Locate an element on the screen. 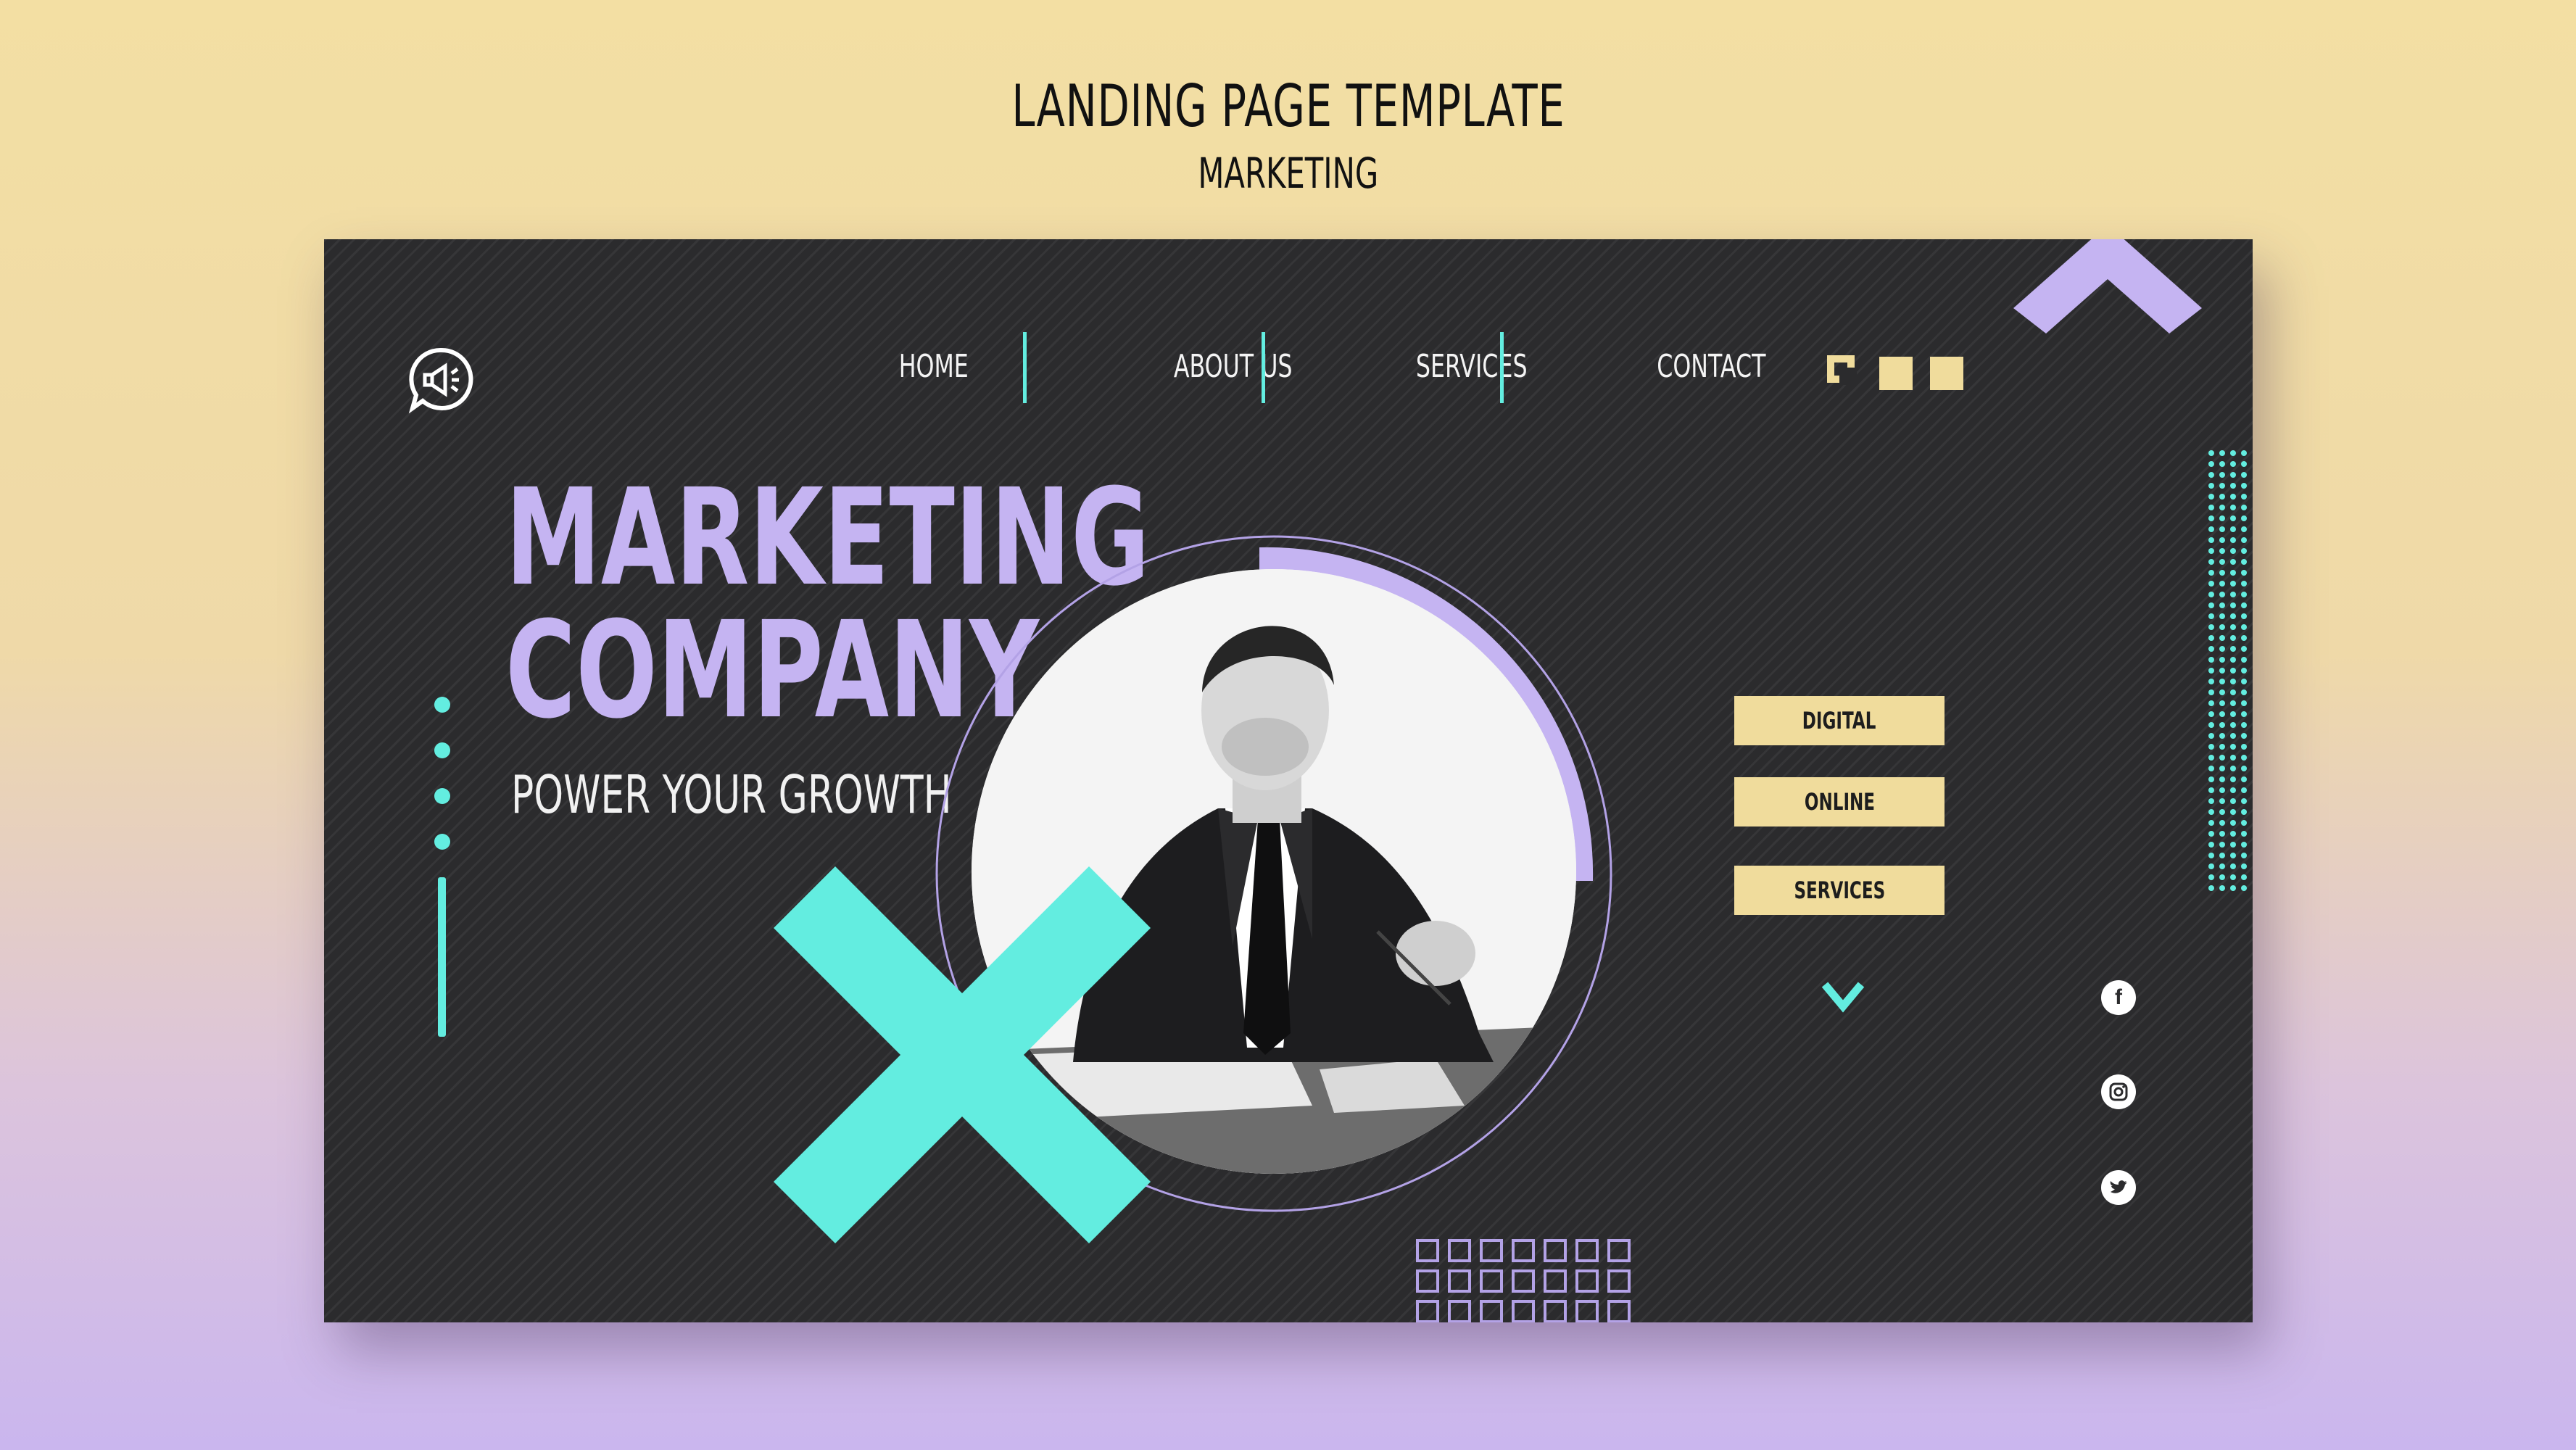 This screenshot has width=2576, height=1450. x-shape-decoration is located at coordinates (963, 1054).